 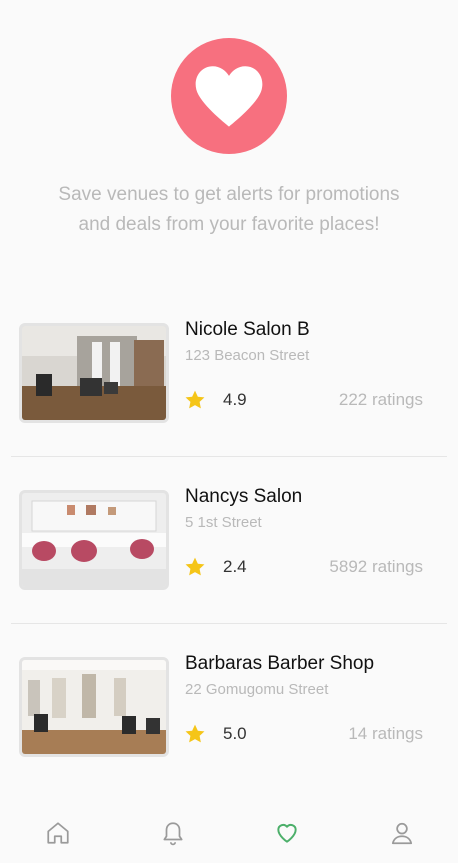 I want to click on tab-profile, so click(x=402, y=833).